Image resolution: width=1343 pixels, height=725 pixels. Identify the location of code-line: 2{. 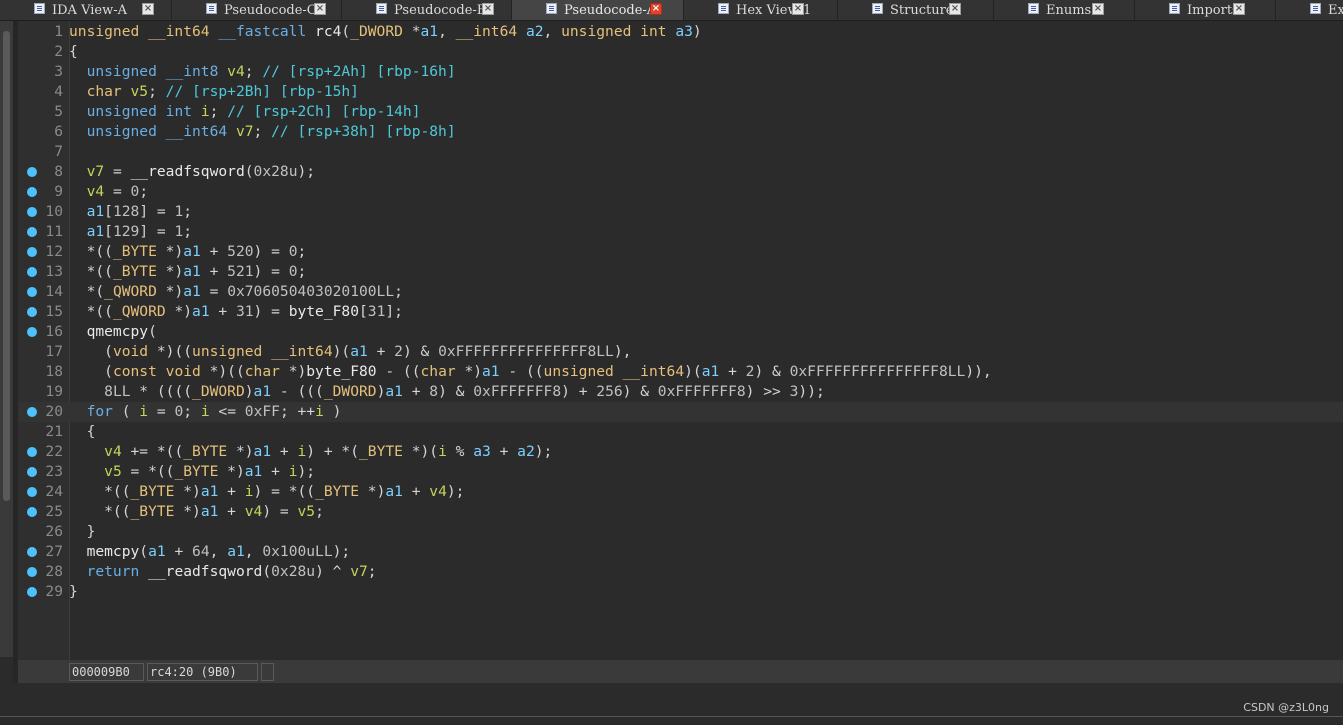
(680, 52).